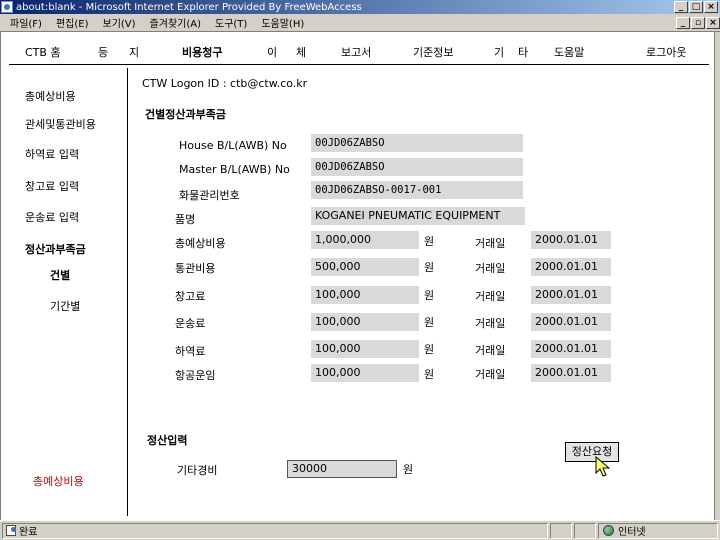 This screenshot has width=720, height=540. Describe the element at coordinates (666, 52) in the screenshot. I see `nav-logout: 로그아웃` at that location.